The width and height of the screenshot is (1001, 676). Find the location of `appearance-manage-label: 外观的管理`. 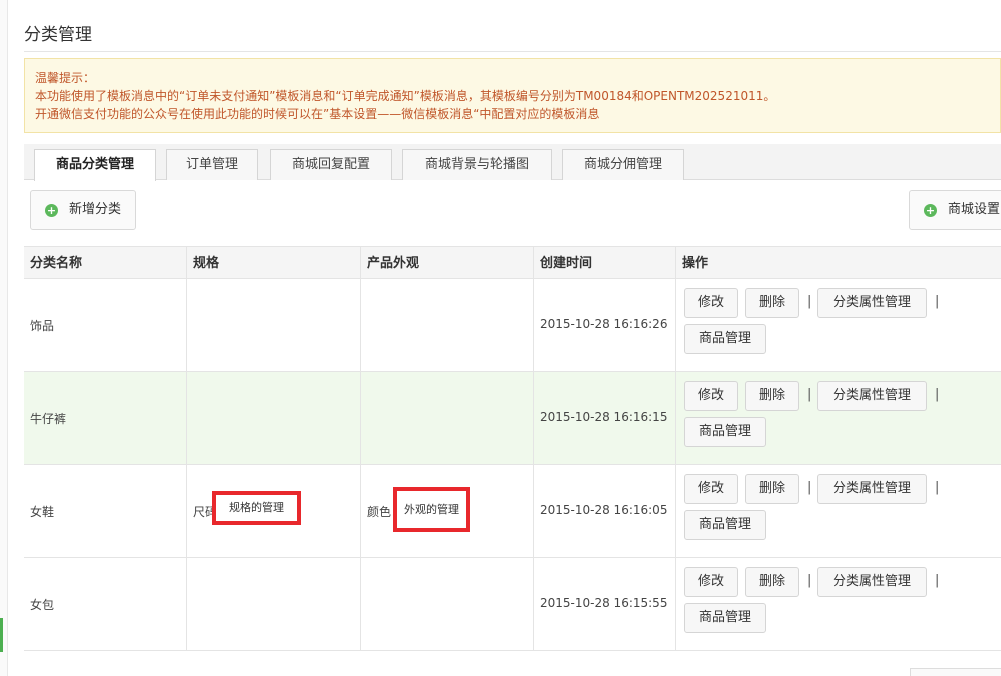

appearance-manage-label: 外观的管理 is located at coordinates (431, 509).